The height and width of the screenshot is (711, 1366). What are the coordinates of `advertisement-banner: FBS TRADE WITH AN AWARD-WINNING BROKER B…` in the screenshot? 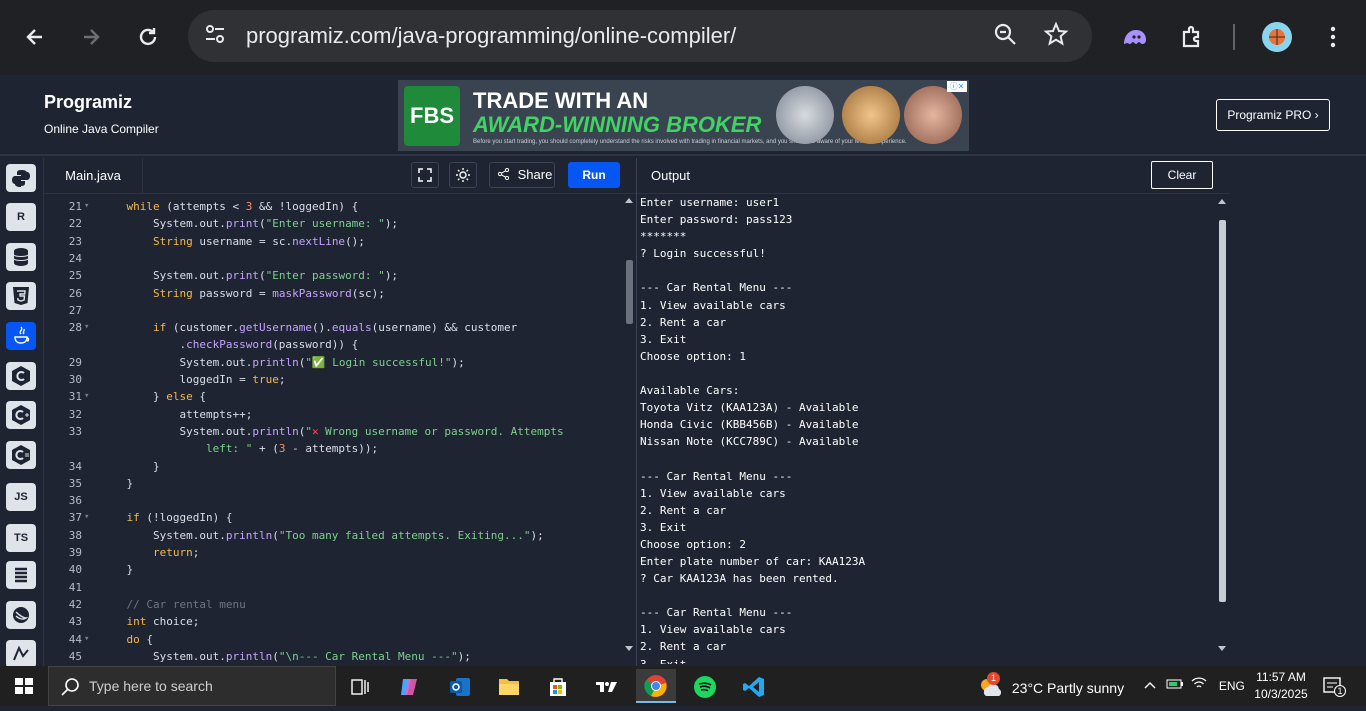 It's located at (683, 115).